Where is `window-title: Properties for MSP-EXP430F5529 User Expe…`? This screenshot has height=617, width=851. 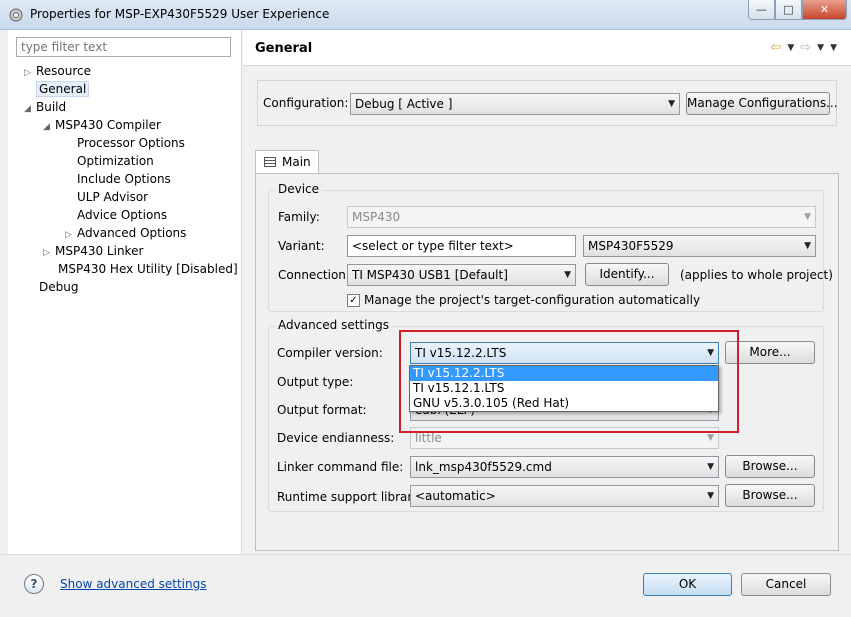 window-title: Properties for MSP-EXP430F5529 User Expe… is located at coordinates (180, 14).